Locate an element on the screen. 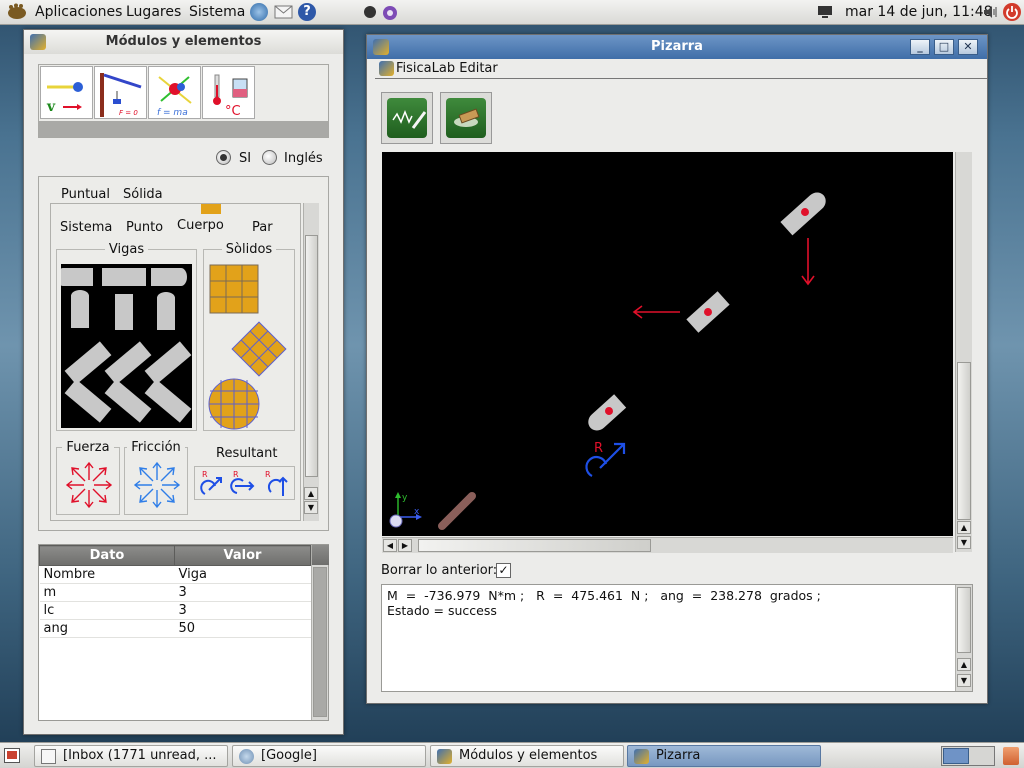 This screenshot has height=768, width=1024. force-arrow-left is located at coordinates (656, 312).